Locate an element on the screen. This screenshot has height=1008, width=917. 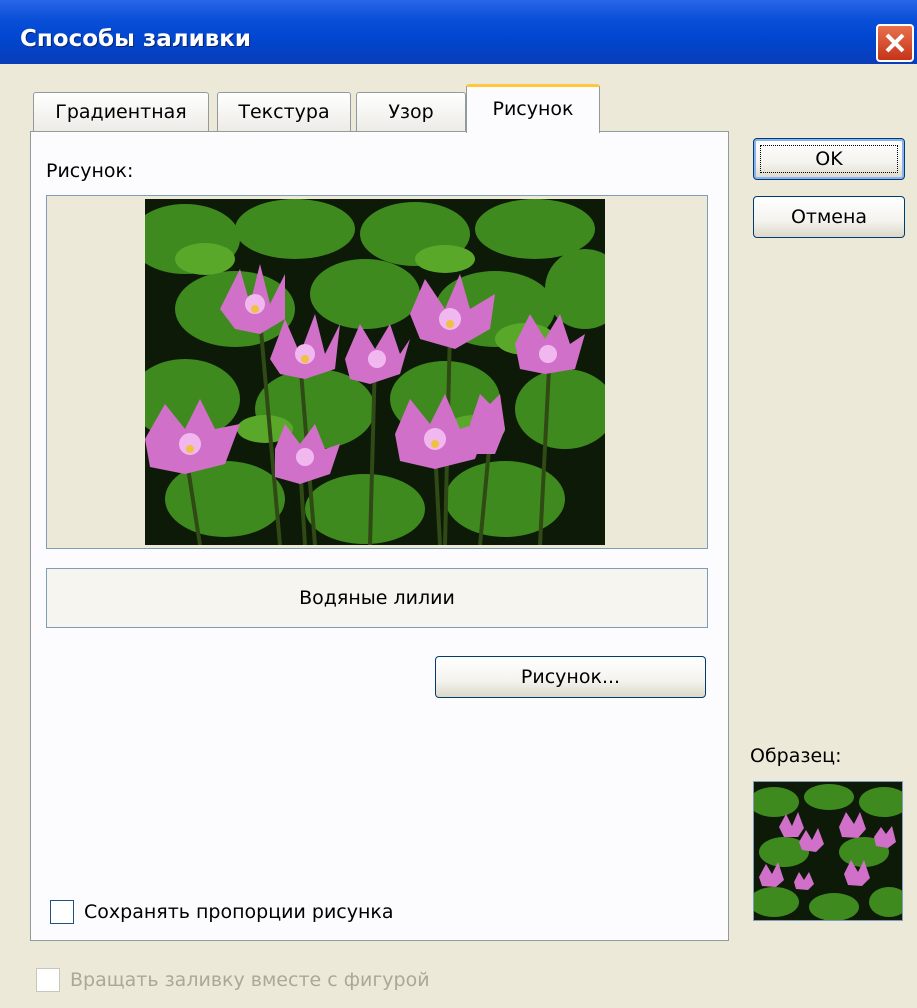
rotate-fill-checkbox is located at coordinates (48, 980).